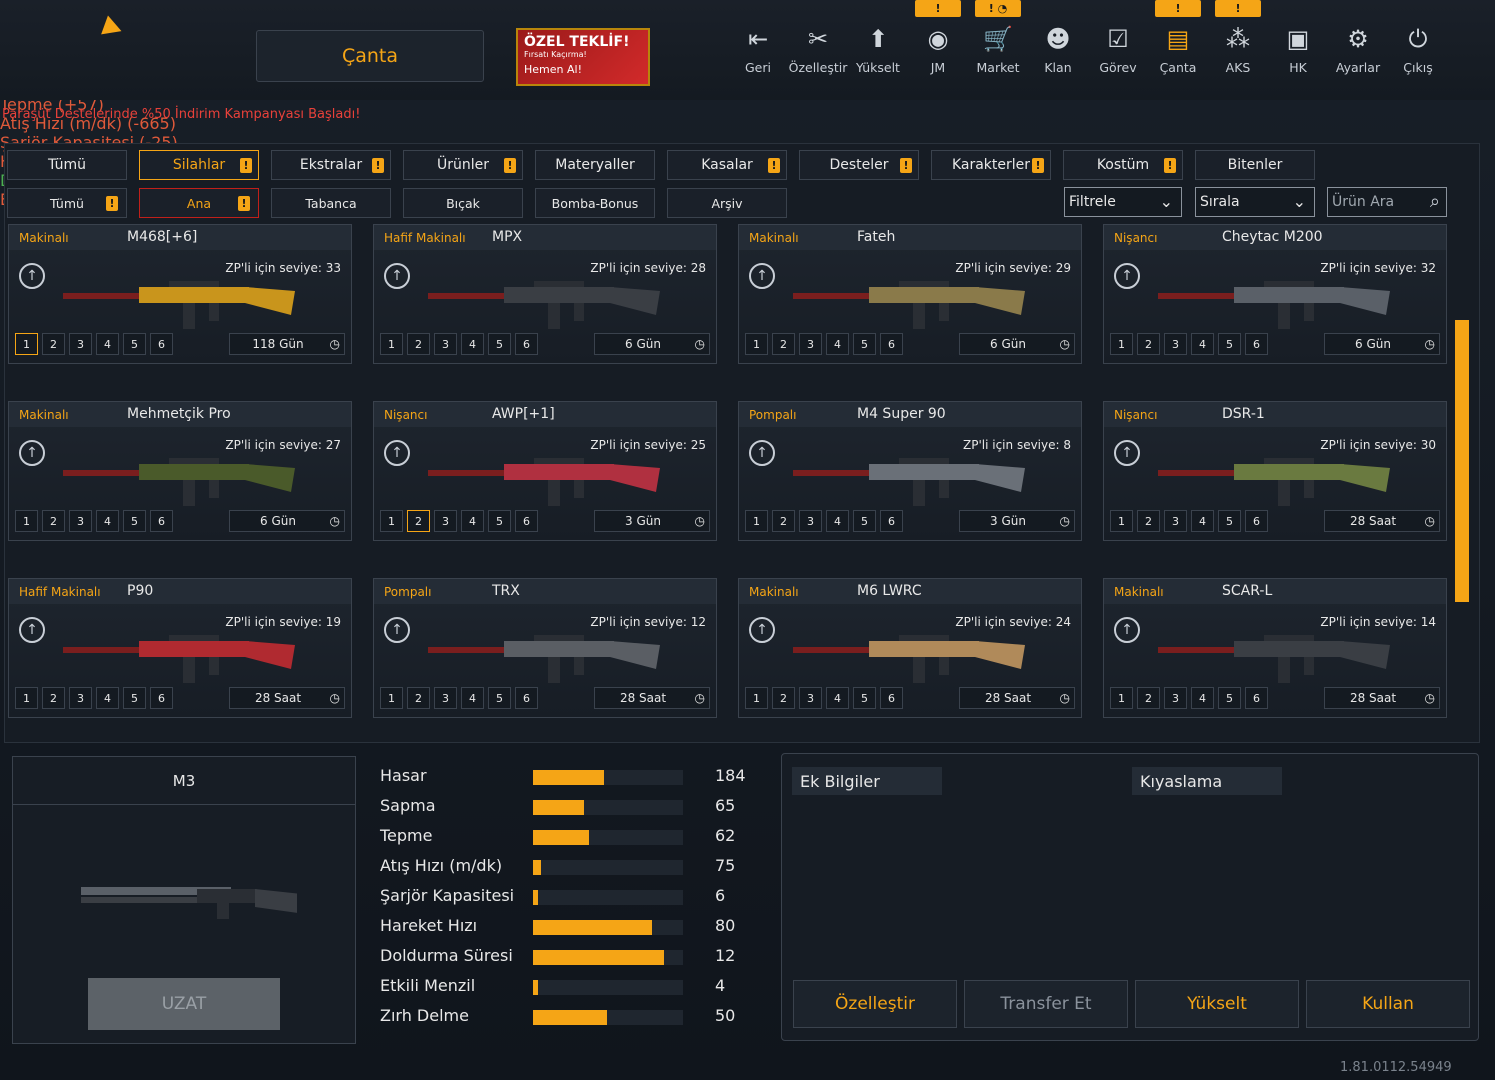  Describe the element at coordinates (1058, 48) in the screenshot. I see `nav-clan: ☻ Klan` at that location.